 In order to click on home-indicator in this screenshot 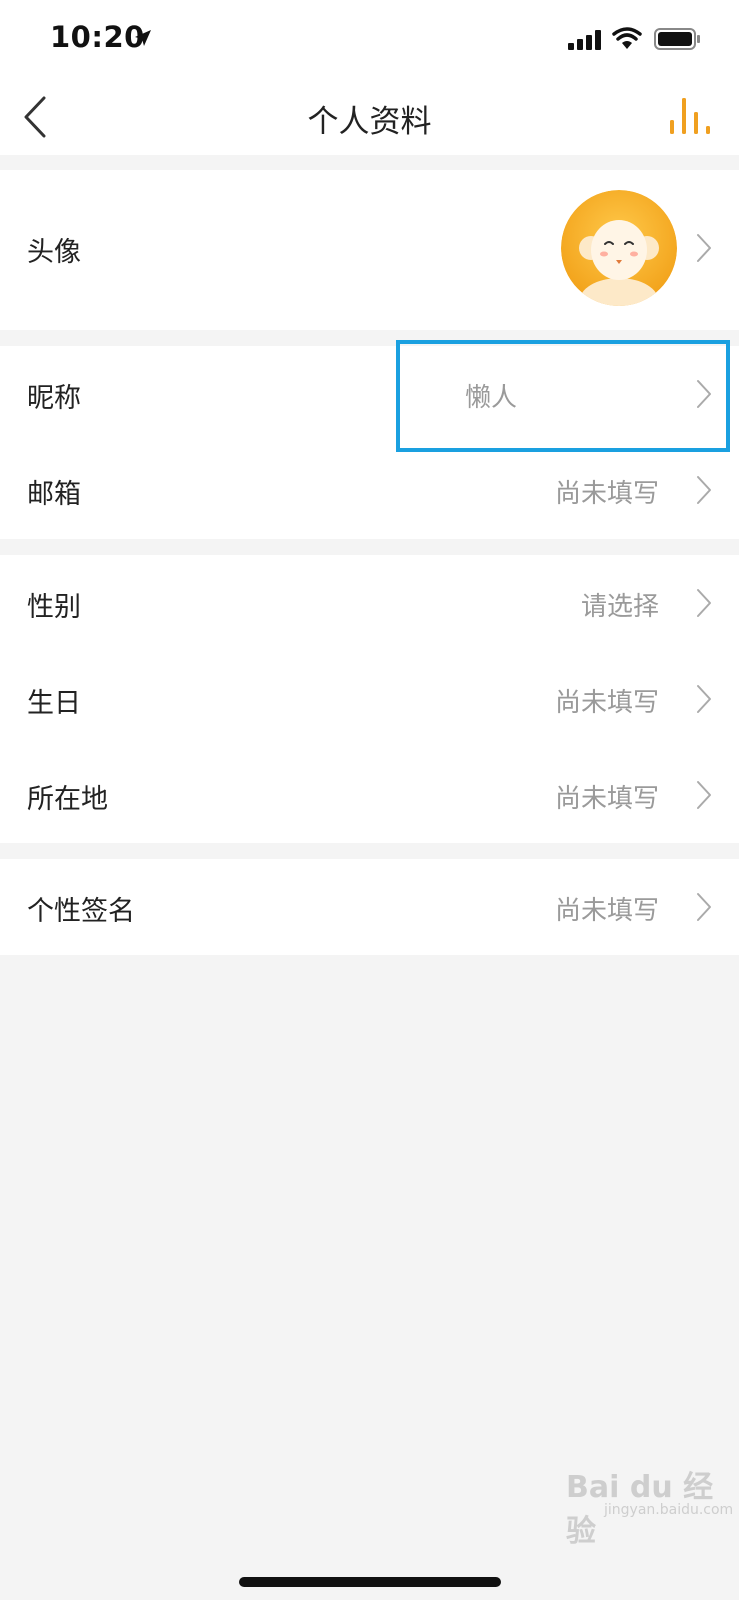, I will do `click(370, 1582)`.